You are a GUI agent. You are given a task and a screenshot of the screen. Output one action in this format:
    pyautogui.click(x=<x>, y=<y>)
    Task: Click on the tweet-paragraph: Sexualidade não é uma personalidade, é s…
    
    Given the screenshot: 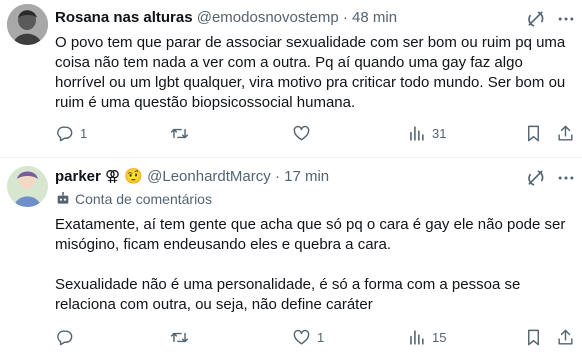 What is the action you would take?
    pyautogui.click(x=288, y=294)
    